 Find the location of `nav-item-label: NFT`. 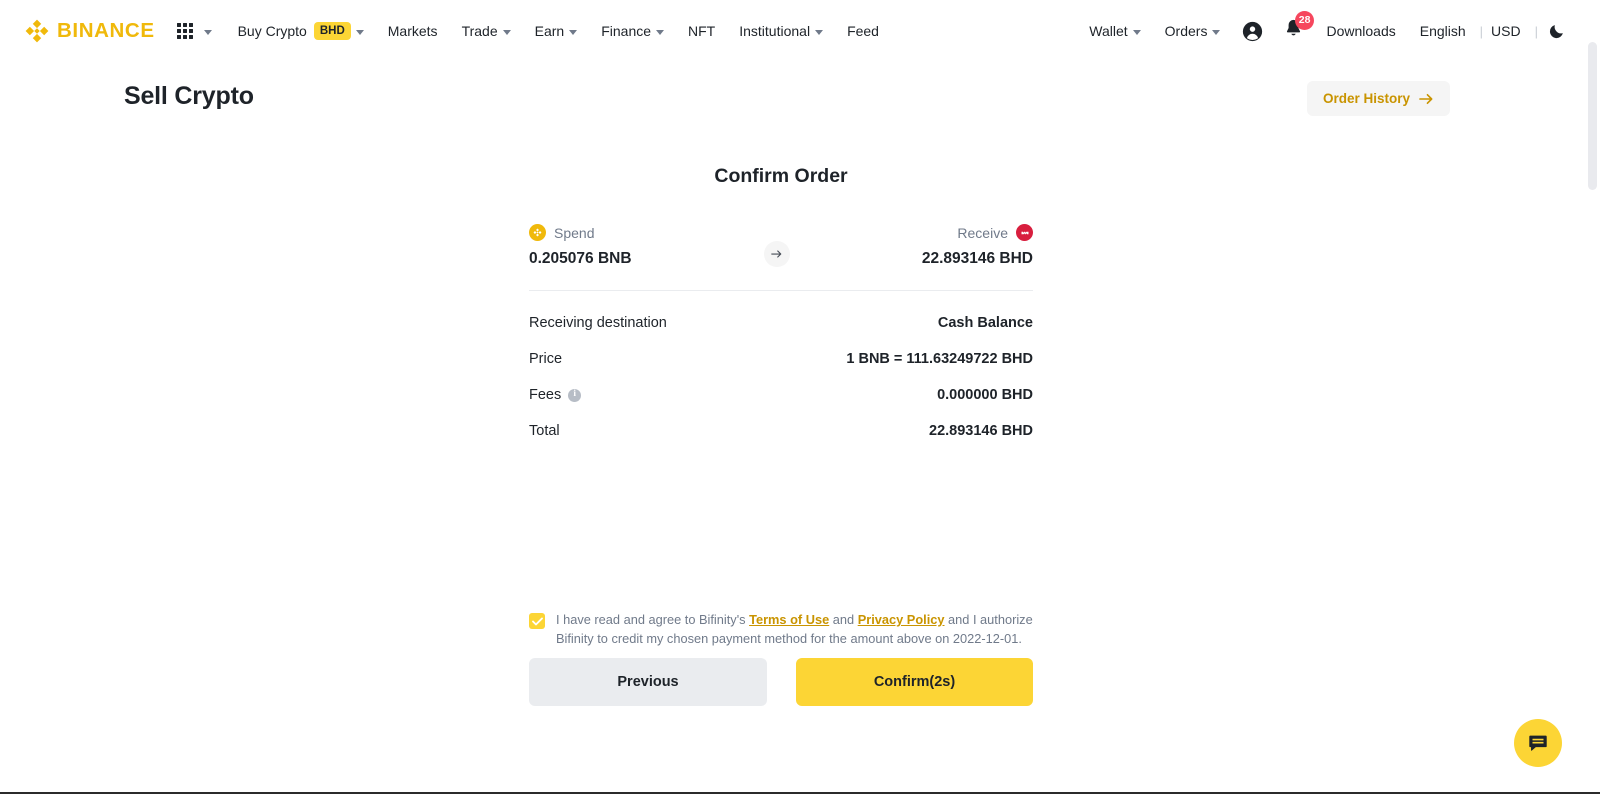

nav-item-label: NFT is located at coordinates (702, 31).